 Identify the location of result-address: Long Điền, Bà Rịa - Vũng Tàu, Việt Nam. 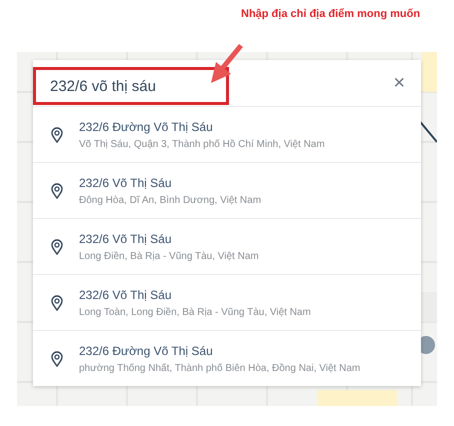
(169, 256).